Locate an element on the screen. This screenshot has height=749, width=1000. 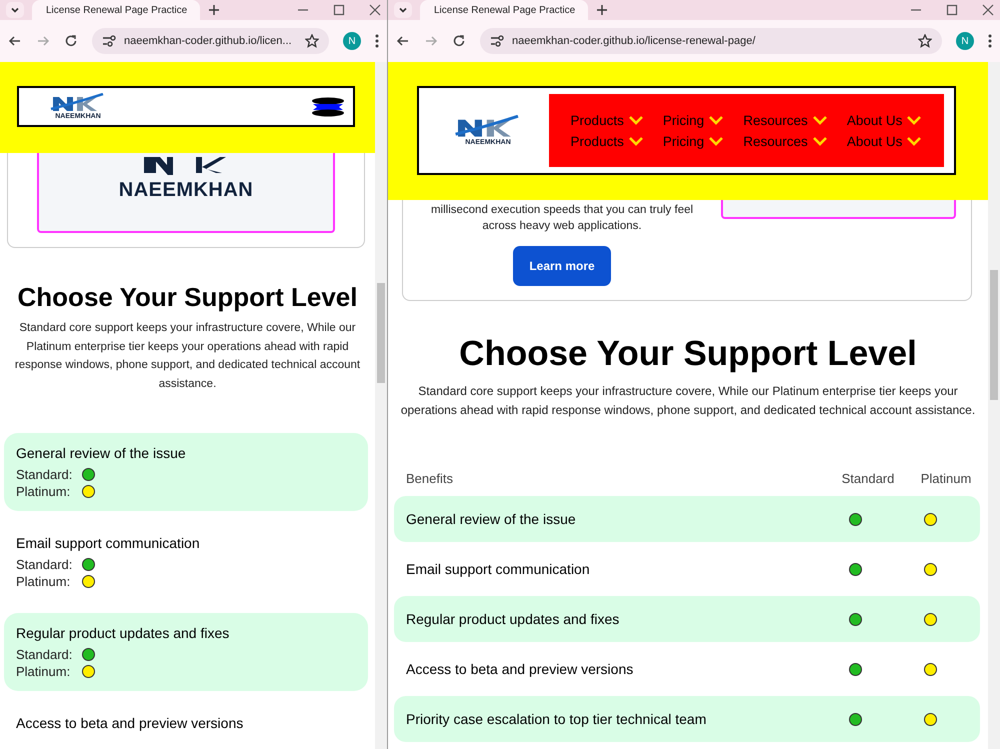
logo-text: NAEEMKHAN is located at coordinates (186, 190).